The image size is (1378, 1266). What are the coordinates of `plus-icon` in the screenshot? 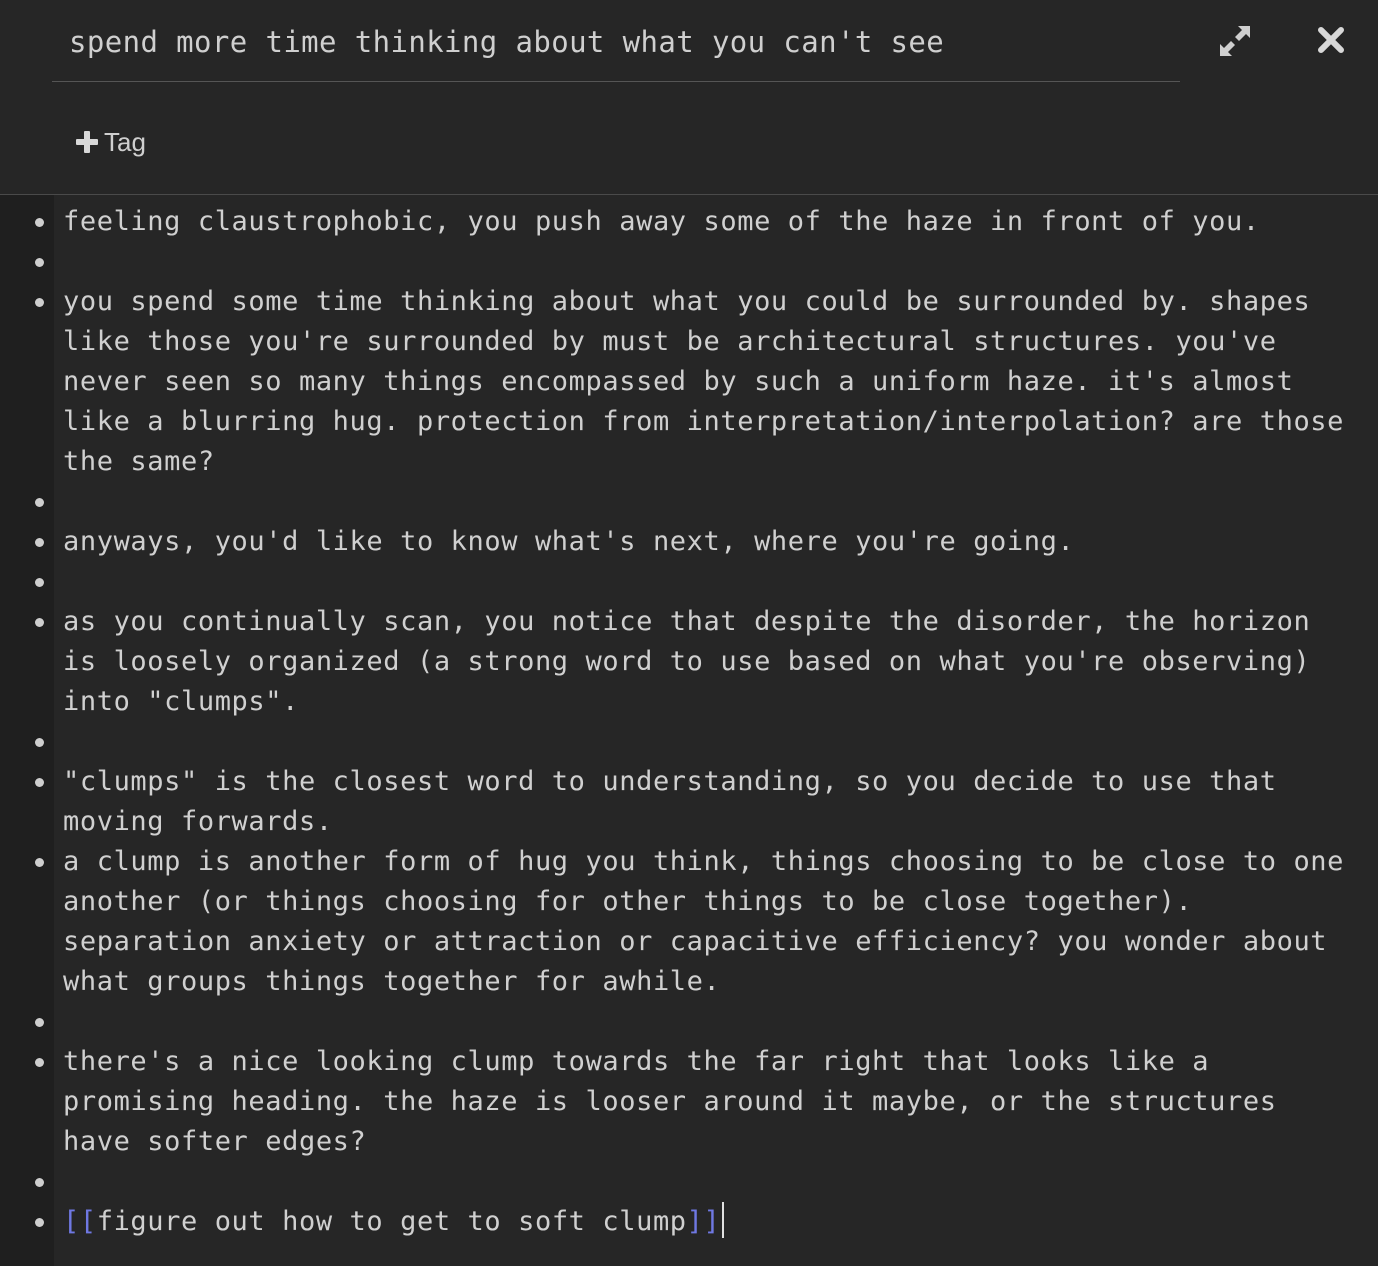 It's located at (87, 142).